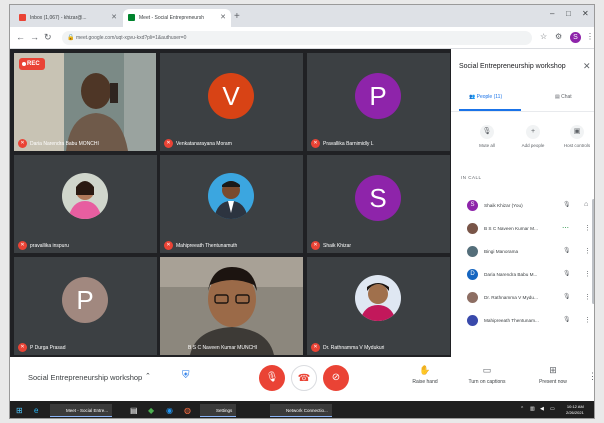  What do you see at coordinates (85, 196) in the screenshot?
I see `participant-photo` at bounding box center [85, 196].